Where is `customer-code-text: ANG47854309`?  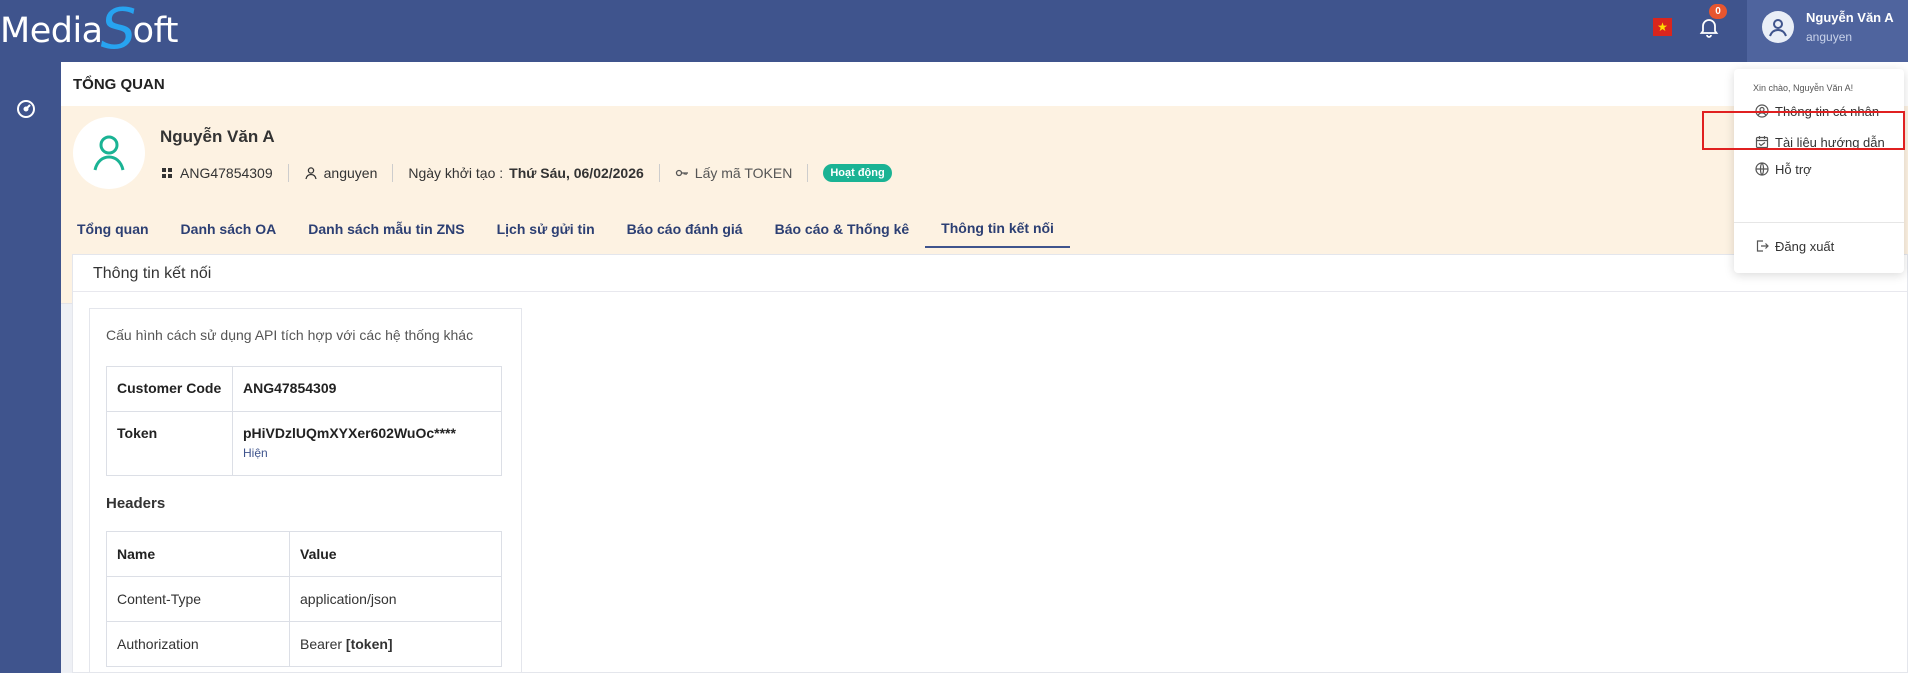
customer-code-text: ANG47854309 is located at coordinates (226, 173).